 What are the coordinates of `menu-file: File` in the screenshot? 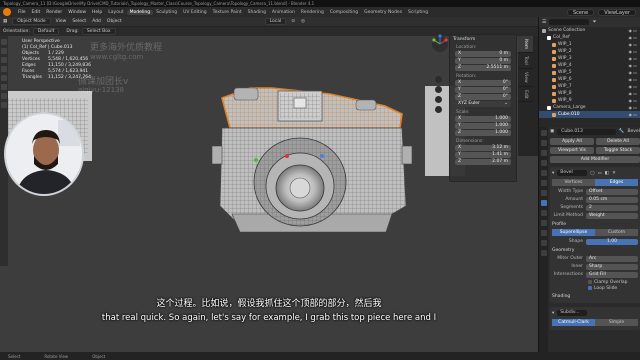 It's located at (22, 12).